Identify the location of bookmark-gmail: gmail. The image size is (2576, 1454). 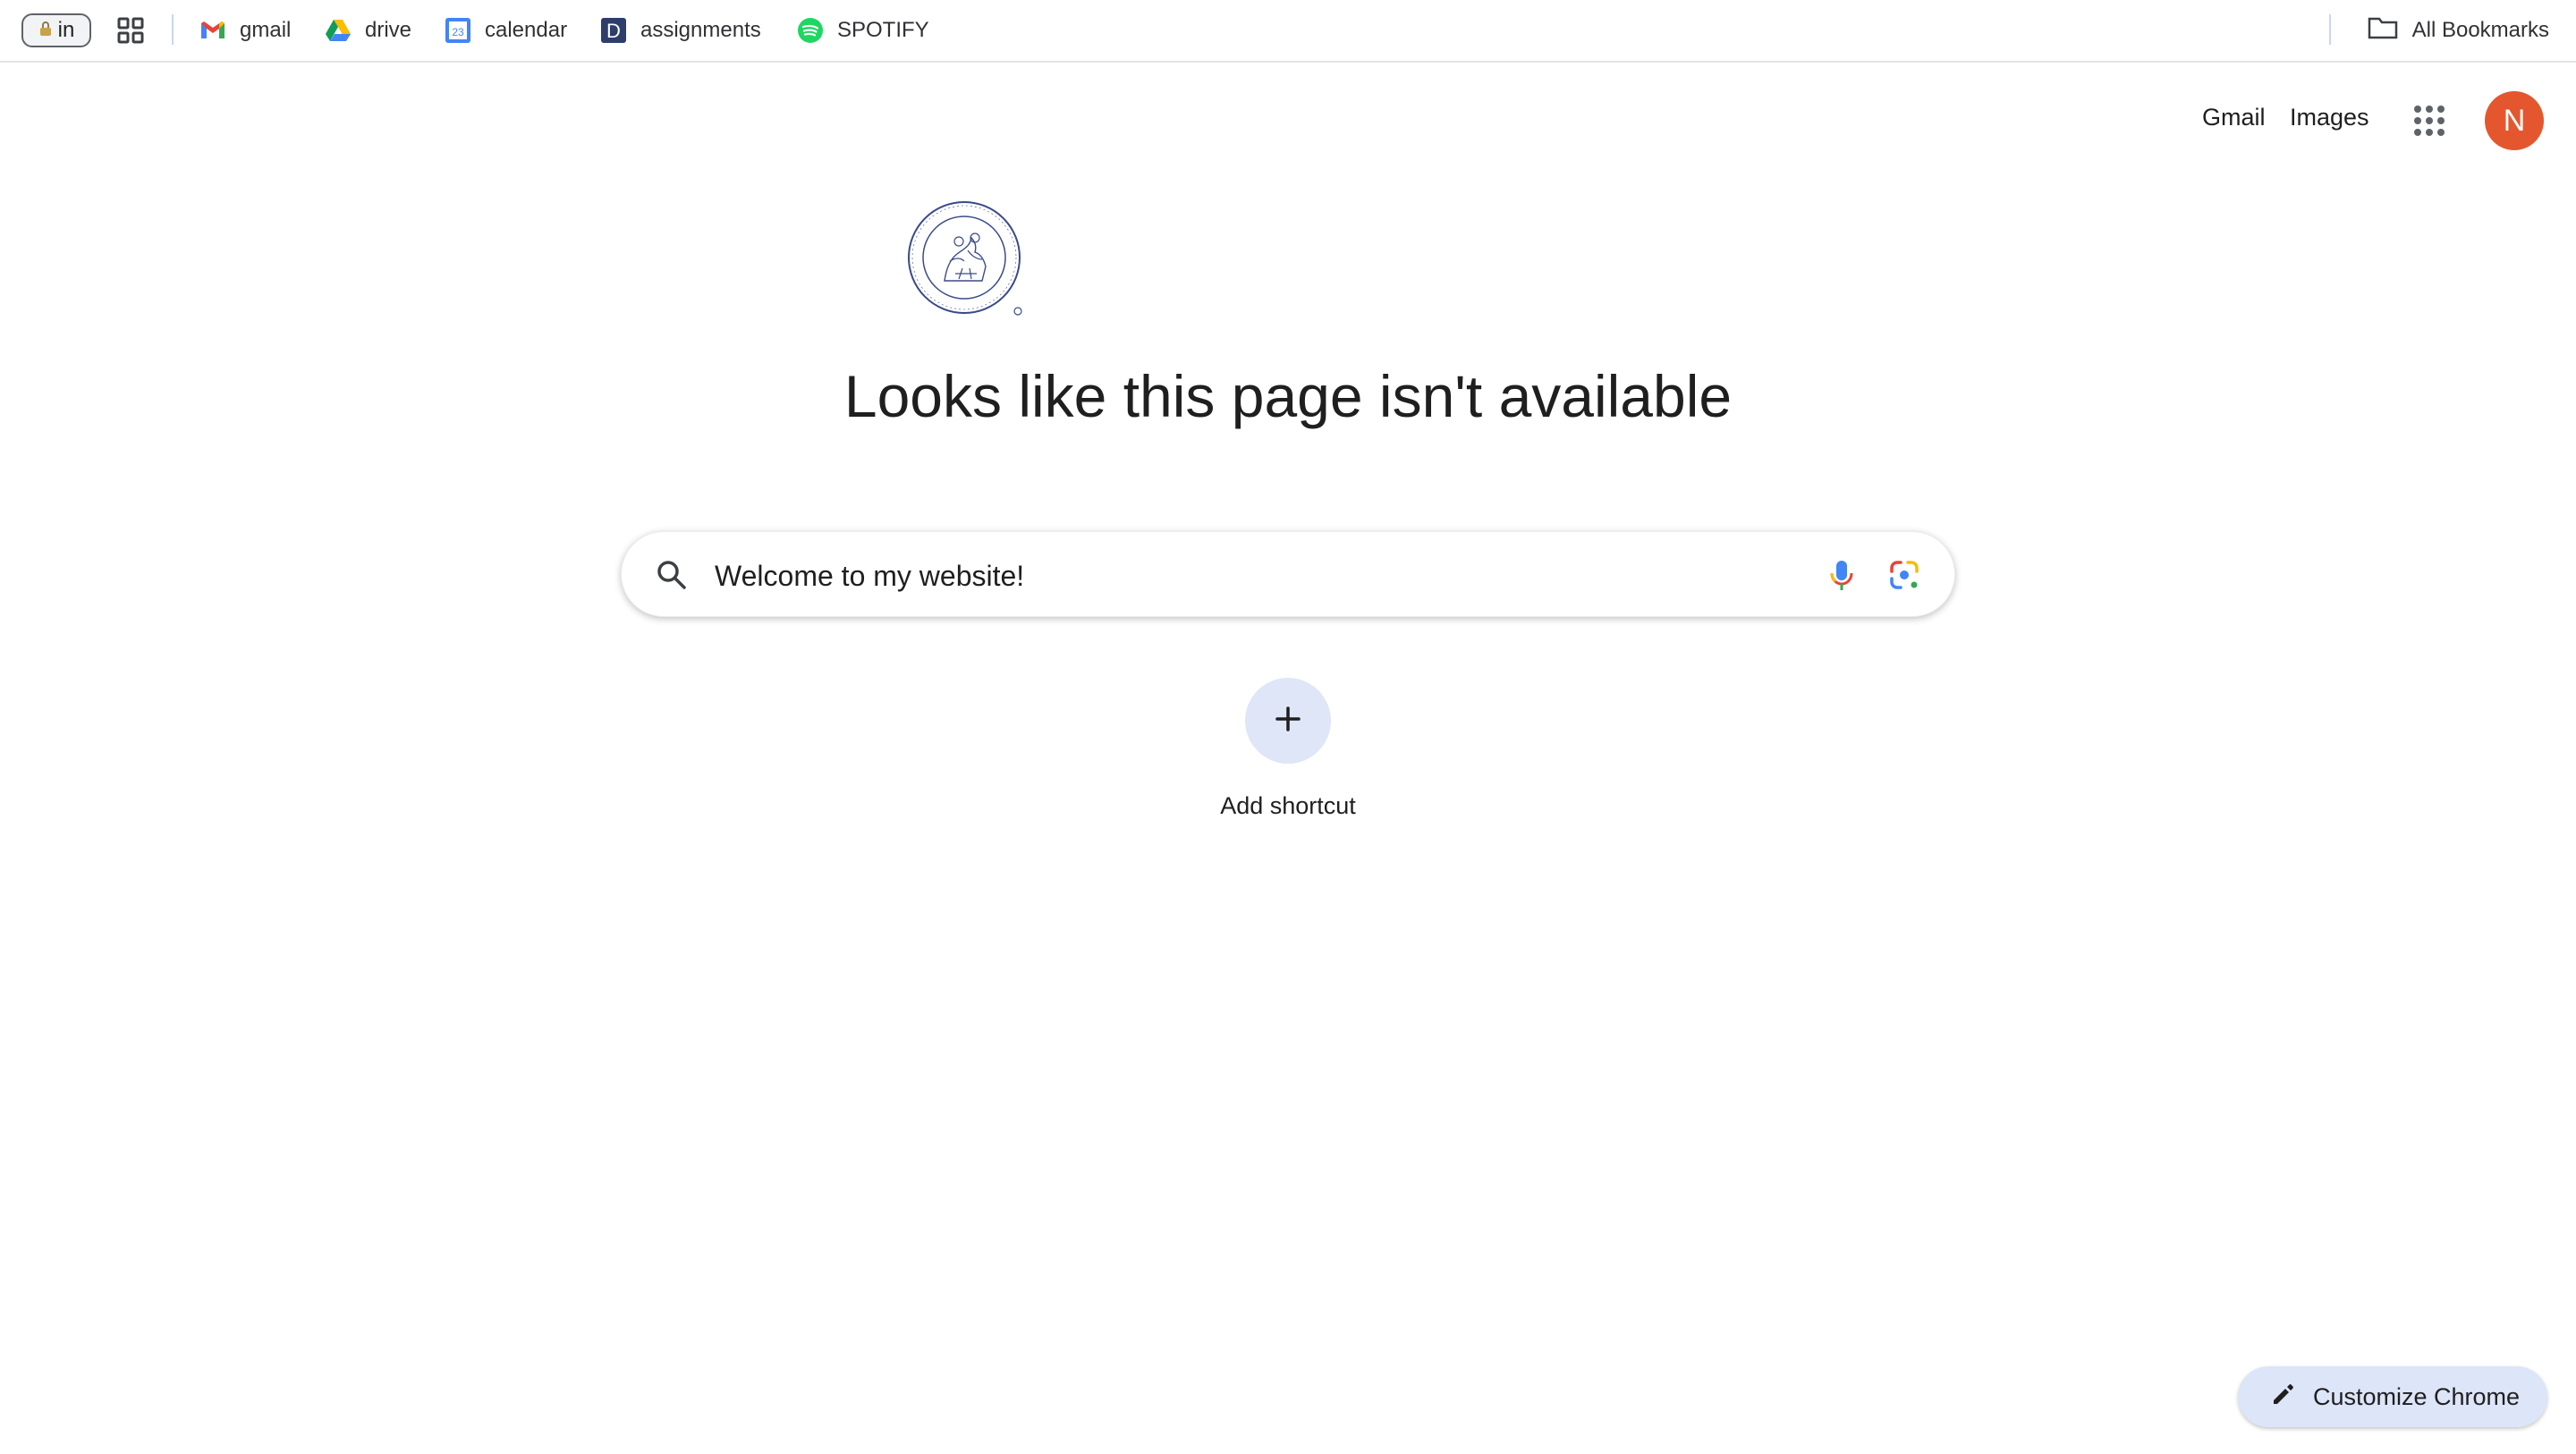
(245, 30).